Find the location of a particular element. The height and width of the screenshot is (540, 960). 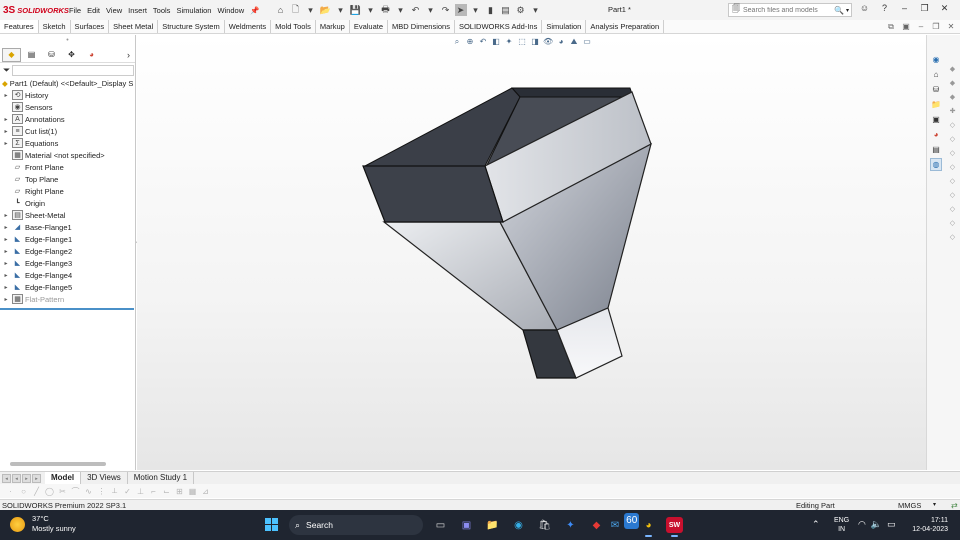

tree-item-material-not-specified: ▦ Material <not specified> is located at coordinates (67, 155).